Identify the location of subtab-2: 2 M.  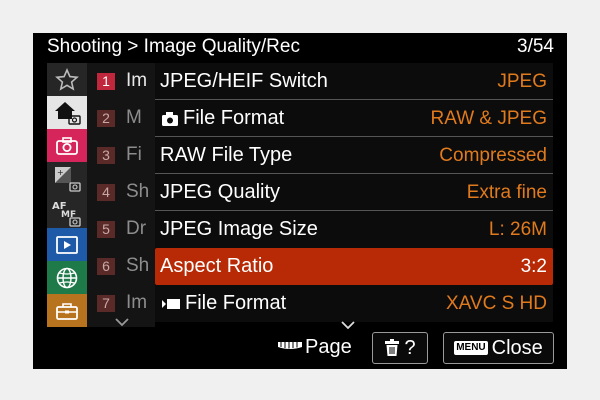
(121, 118).